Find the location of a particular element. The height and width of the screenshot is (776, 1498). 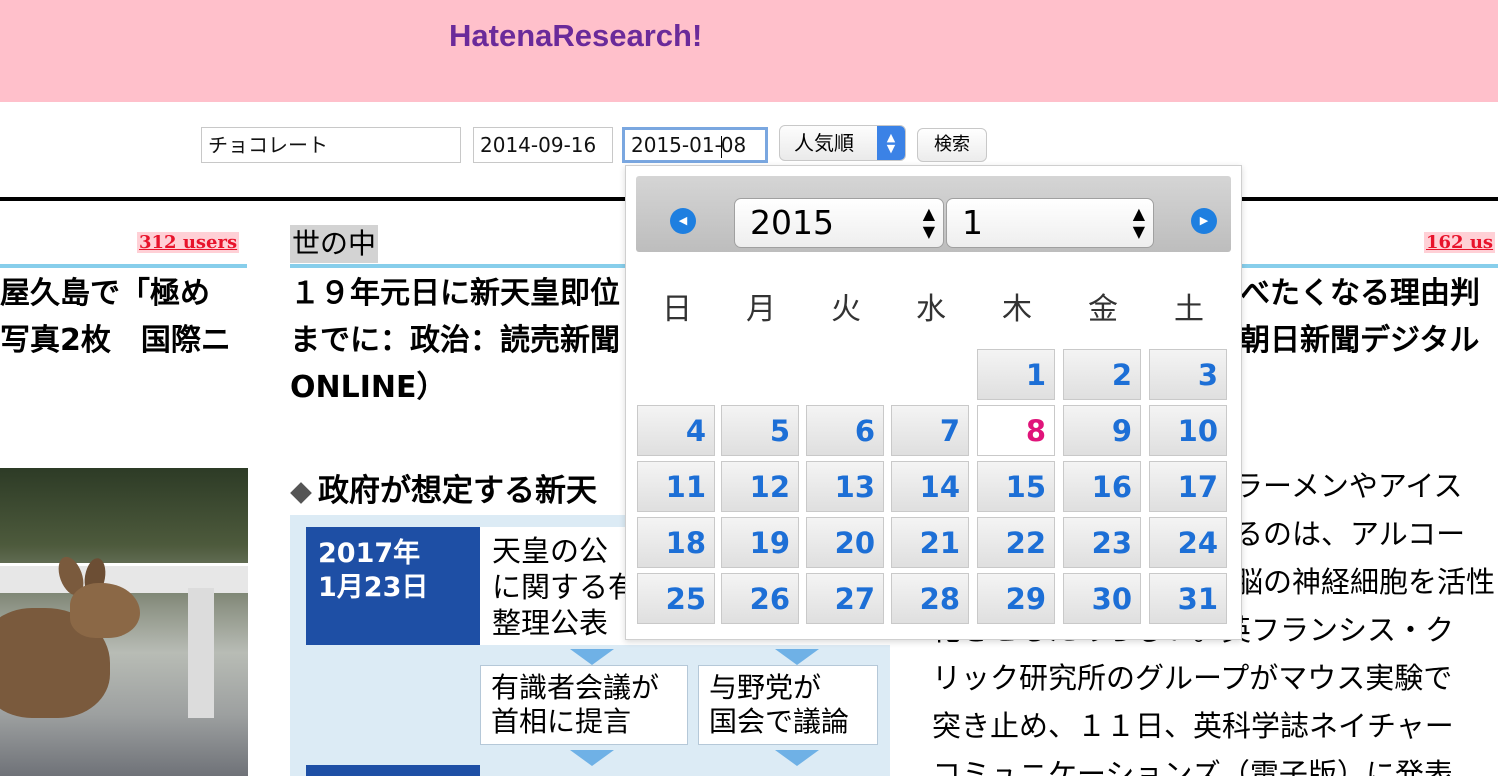

title-line: ONLINE） is located at coordinates (368, 387).